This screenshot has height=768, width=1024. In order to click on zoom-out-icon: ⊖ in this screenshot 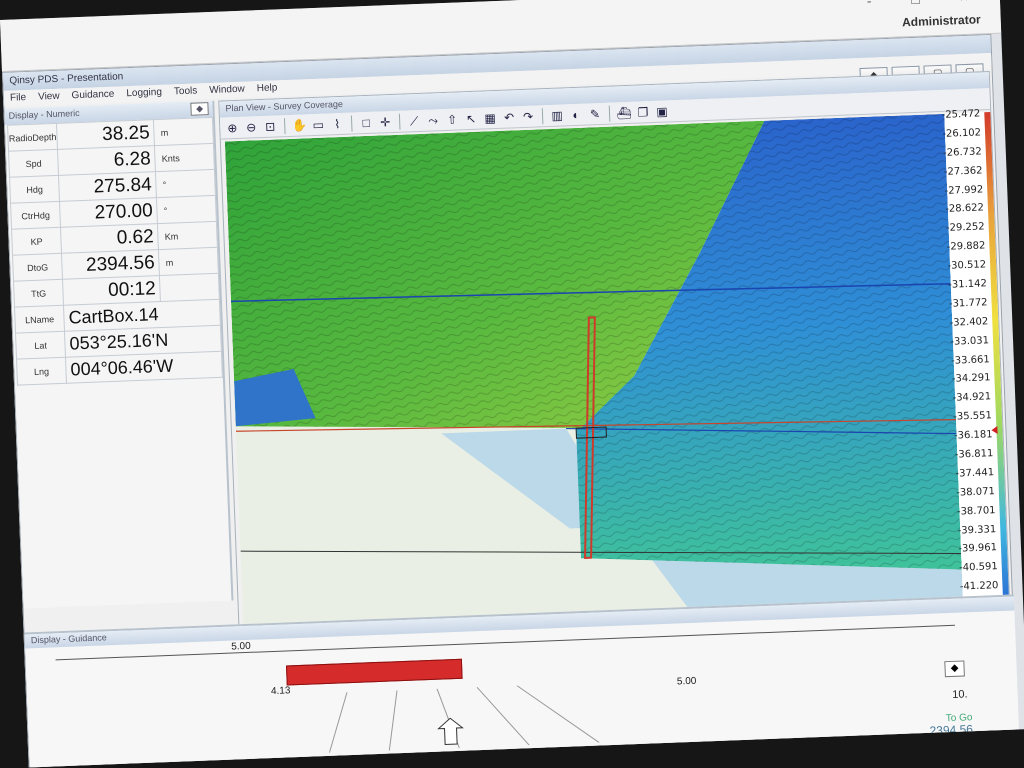, I will do `click(251, 127)`.